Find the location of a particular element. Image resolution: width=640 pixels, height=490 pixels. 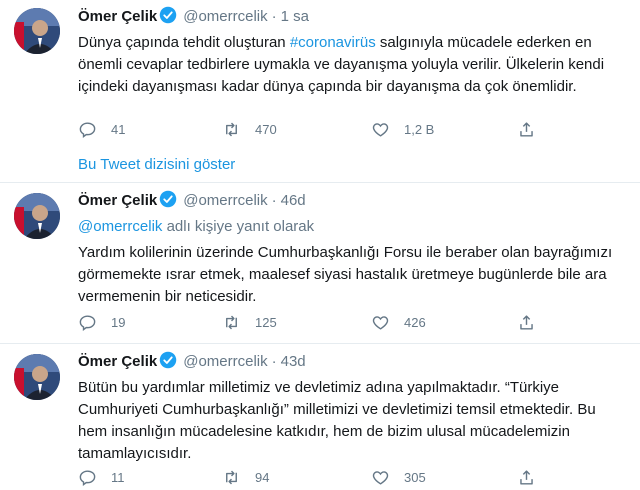

retweet-button: 125 is located at coordinates (249, 322).